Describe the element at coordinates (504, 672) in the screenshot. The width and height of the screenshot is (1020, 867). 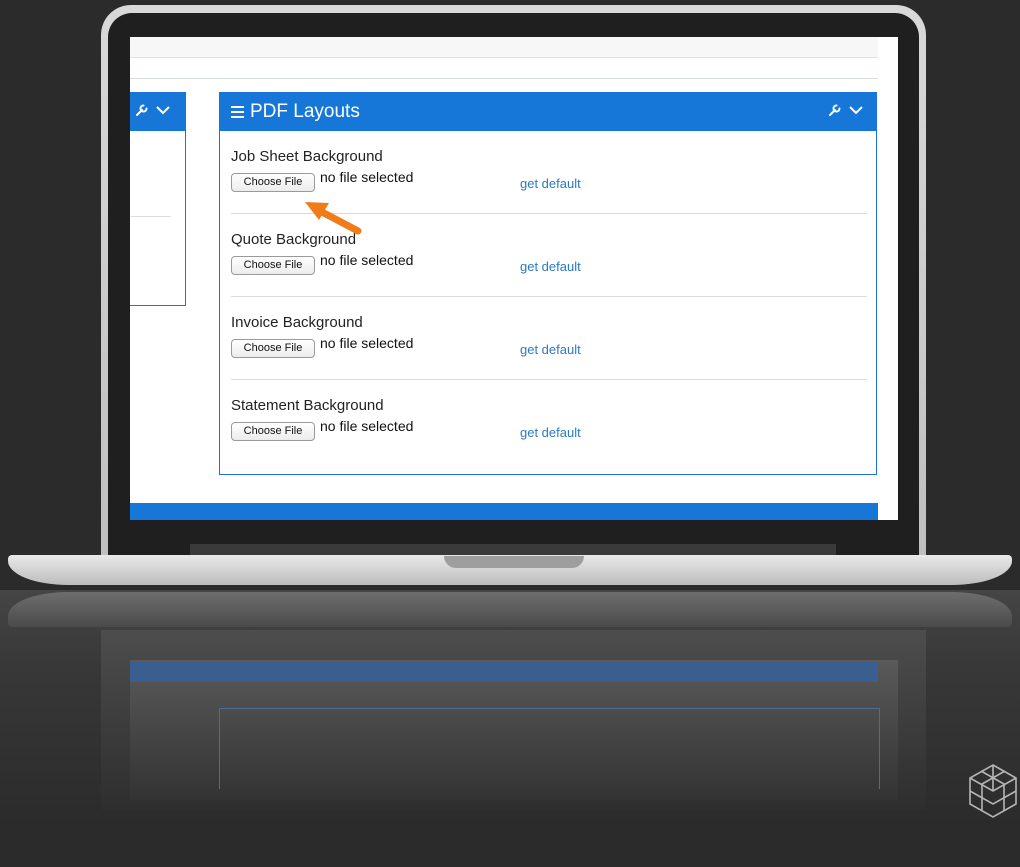
I see `reflection-header` at that location.